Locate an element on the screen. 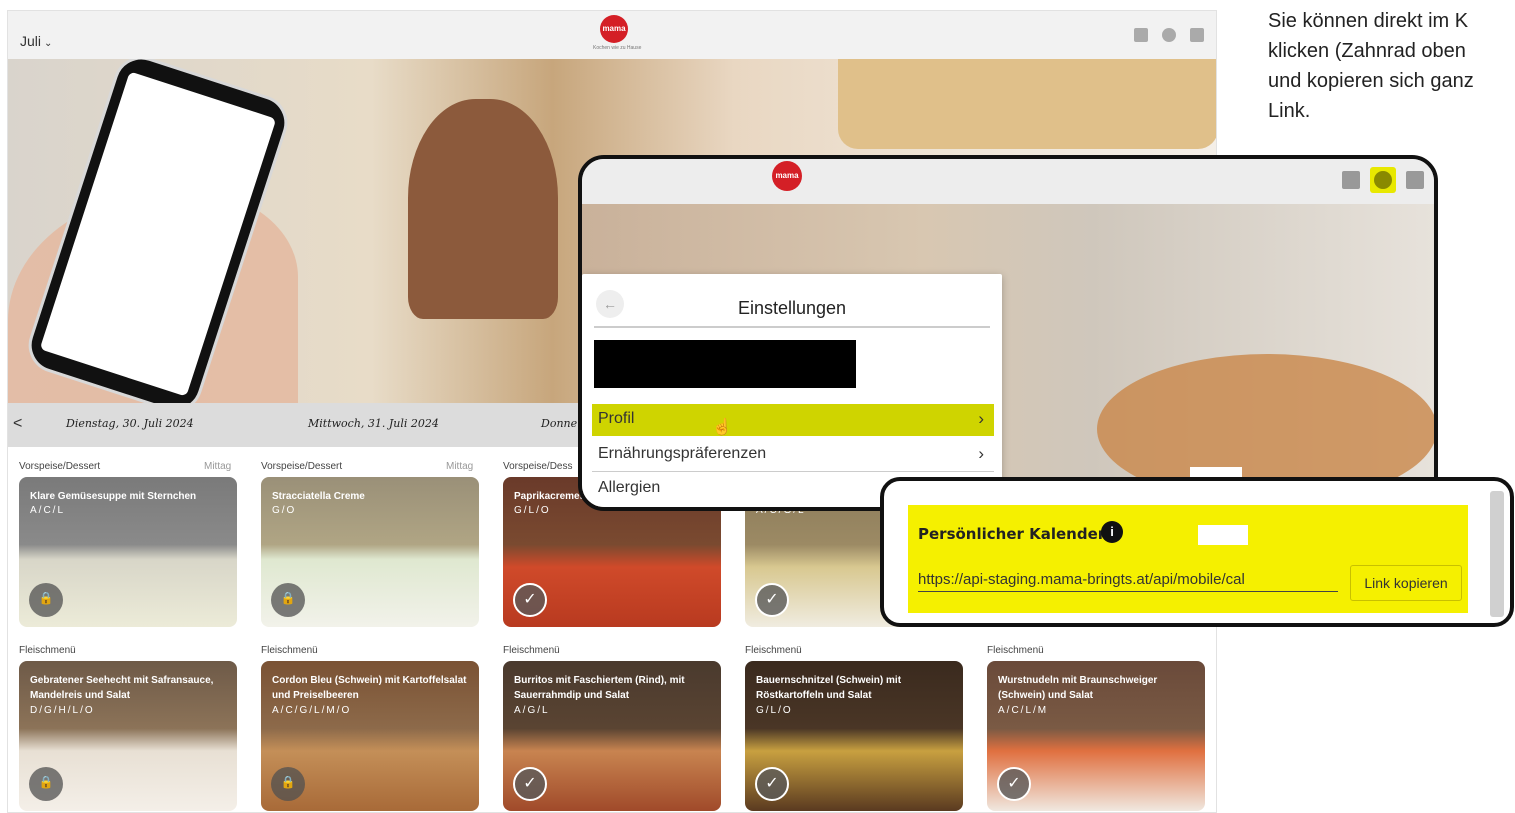 Image resolution: width=1515 pixels, height=813 pixels. zoom-top-icons is located at coordinates (1383, 180).